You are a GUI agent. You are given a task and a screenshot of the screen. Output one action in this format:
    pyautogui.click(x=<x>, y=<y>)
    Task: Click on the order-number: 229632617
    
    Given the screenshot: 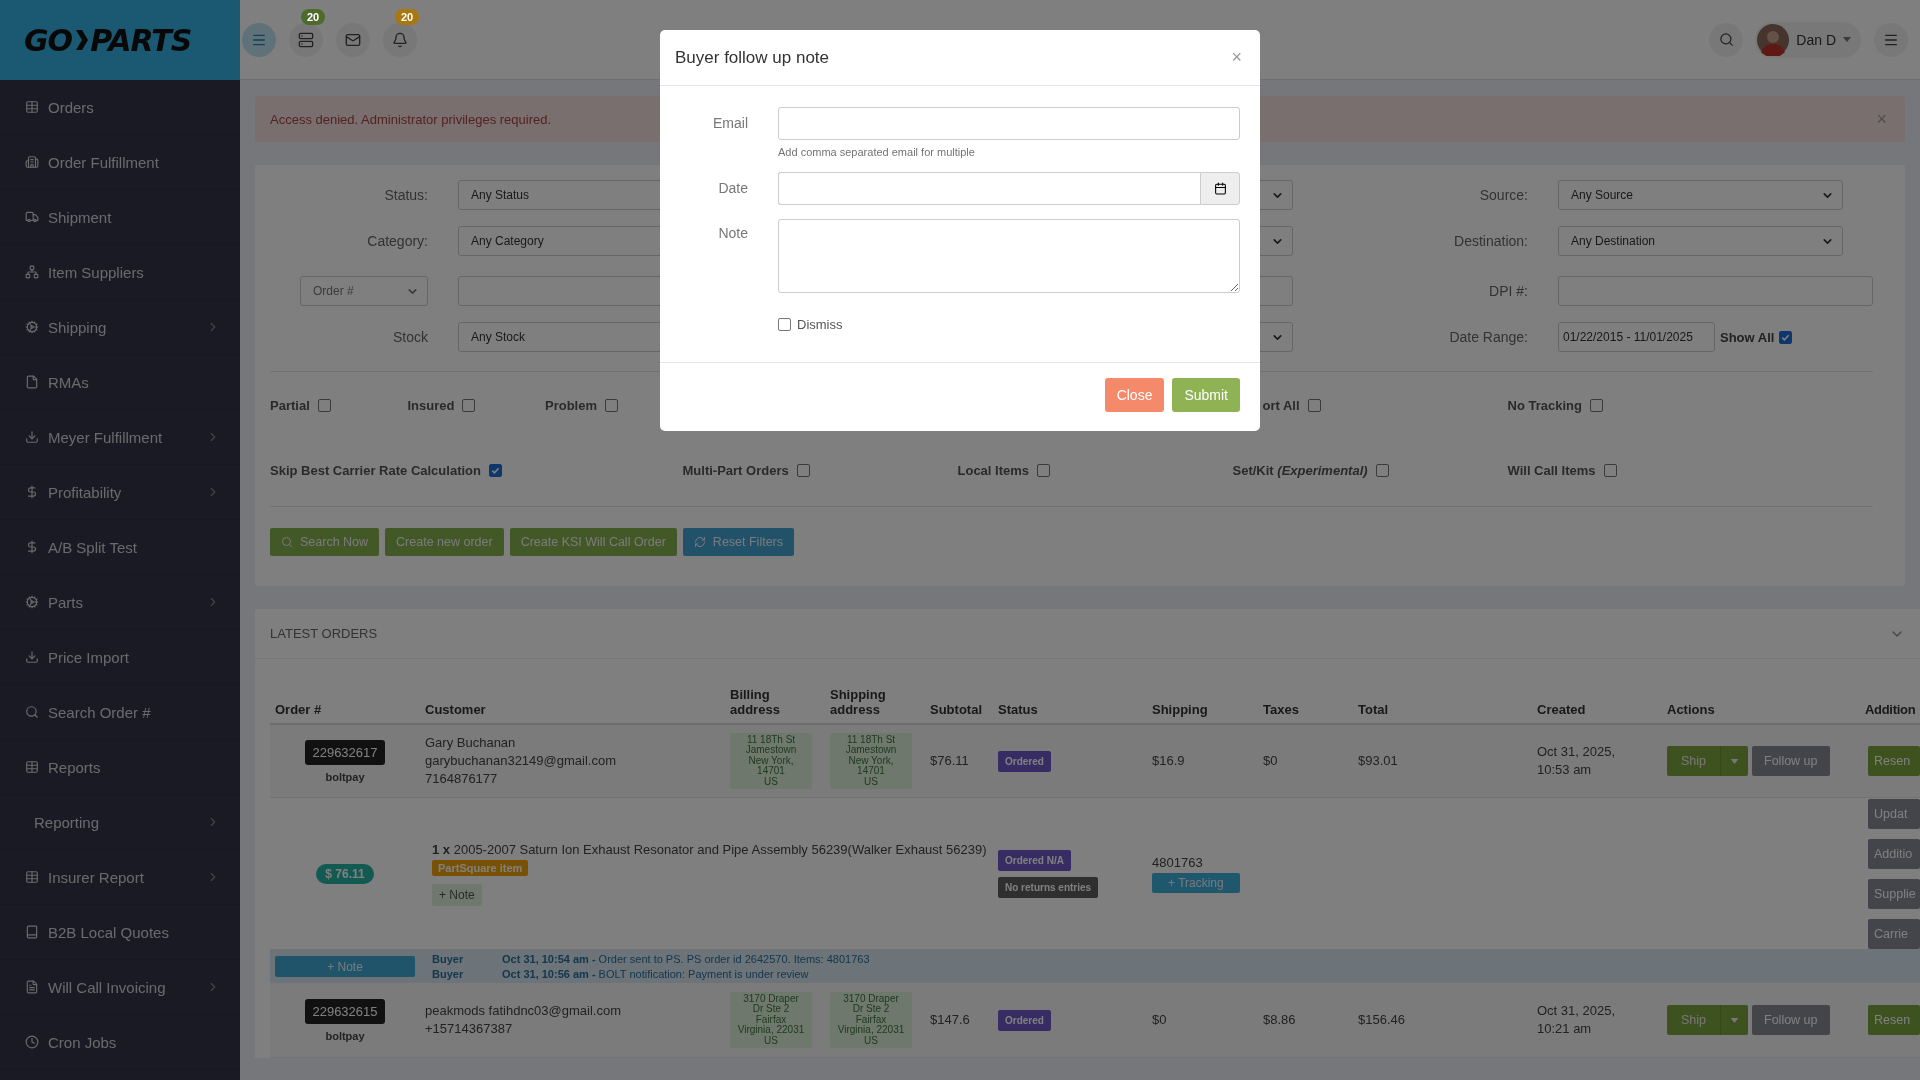 What is the action you would take?
    pyautogui.click(x=345, y=752)
    